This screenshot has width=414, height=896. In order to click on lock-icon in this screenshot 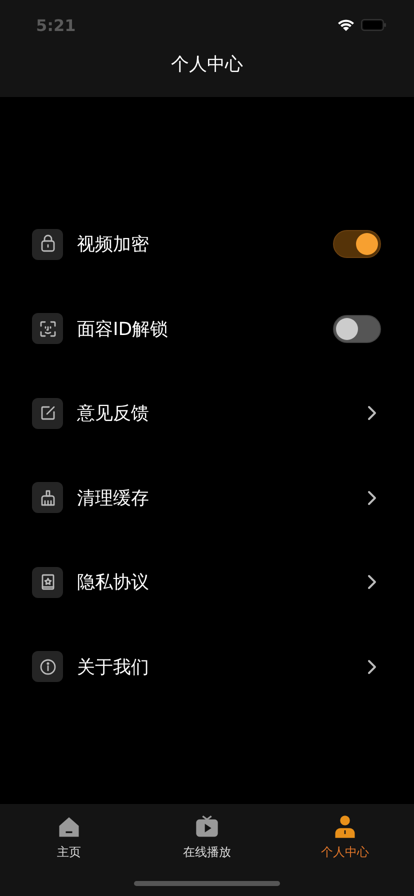, I will do `click(47, 244)`.